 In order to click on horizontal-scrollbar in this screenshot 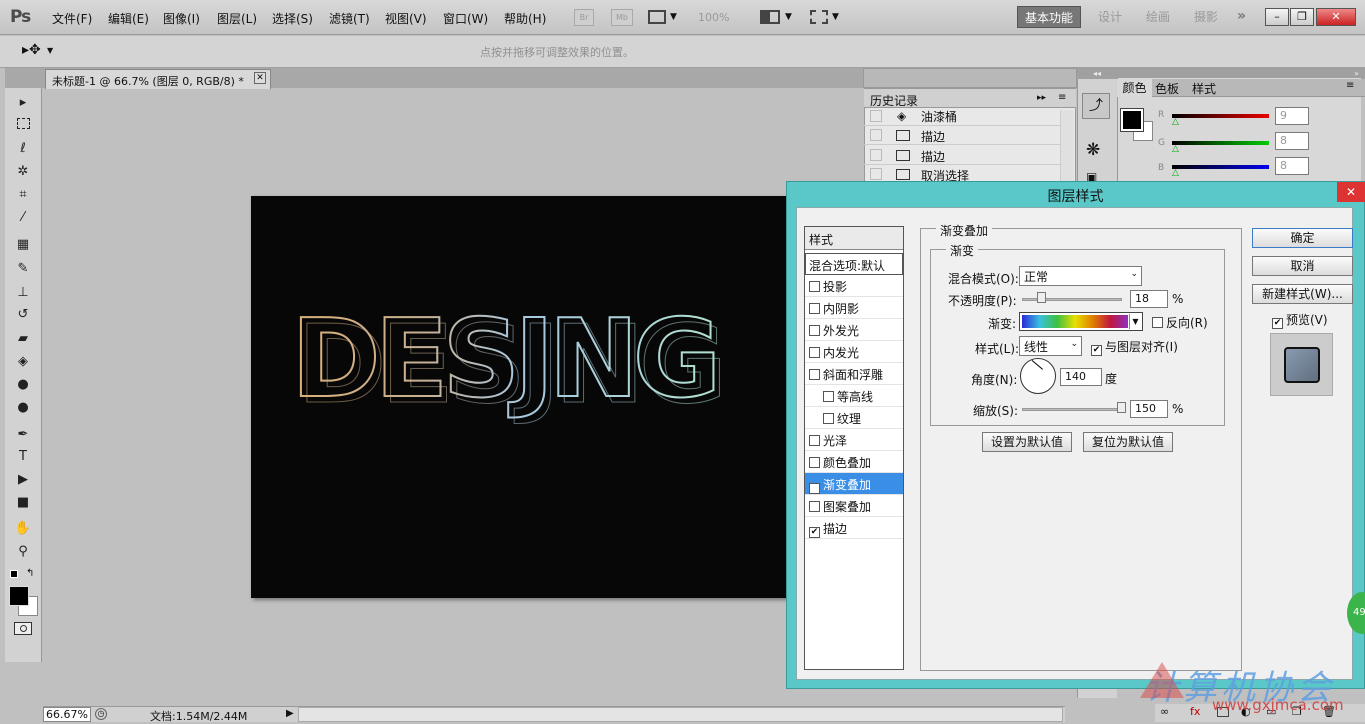, I will do `click(680, 714)`.